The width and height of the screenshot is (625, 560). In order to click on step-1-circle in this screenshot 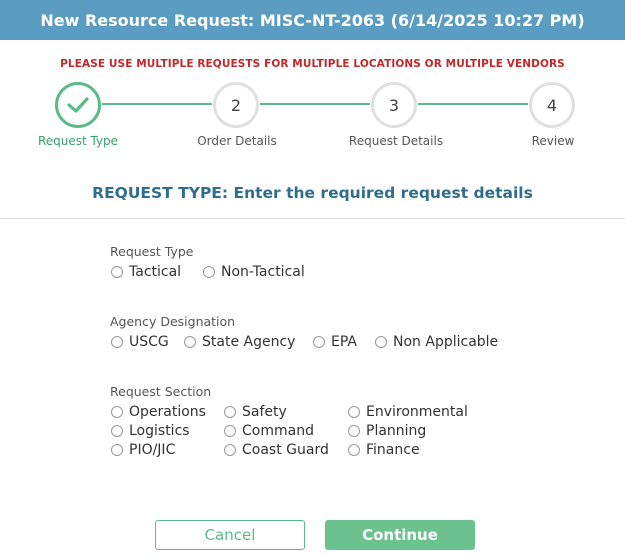, I will do `click(78, 105)`.